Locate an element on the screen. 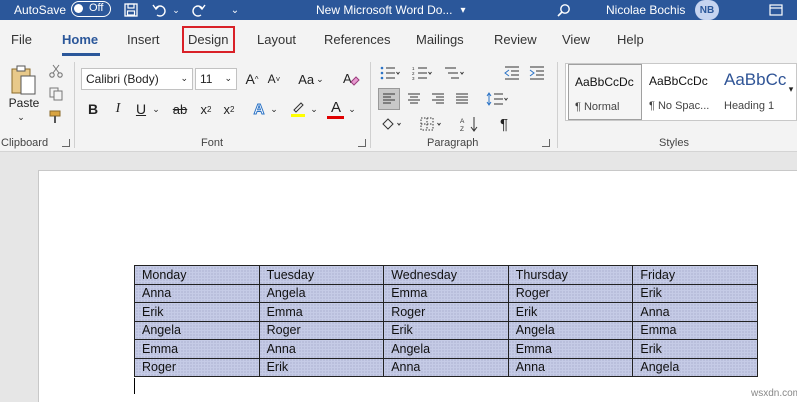 This screenshot has height=402, width=797. subscript-button: x2 is located at coordinates (206, 109).